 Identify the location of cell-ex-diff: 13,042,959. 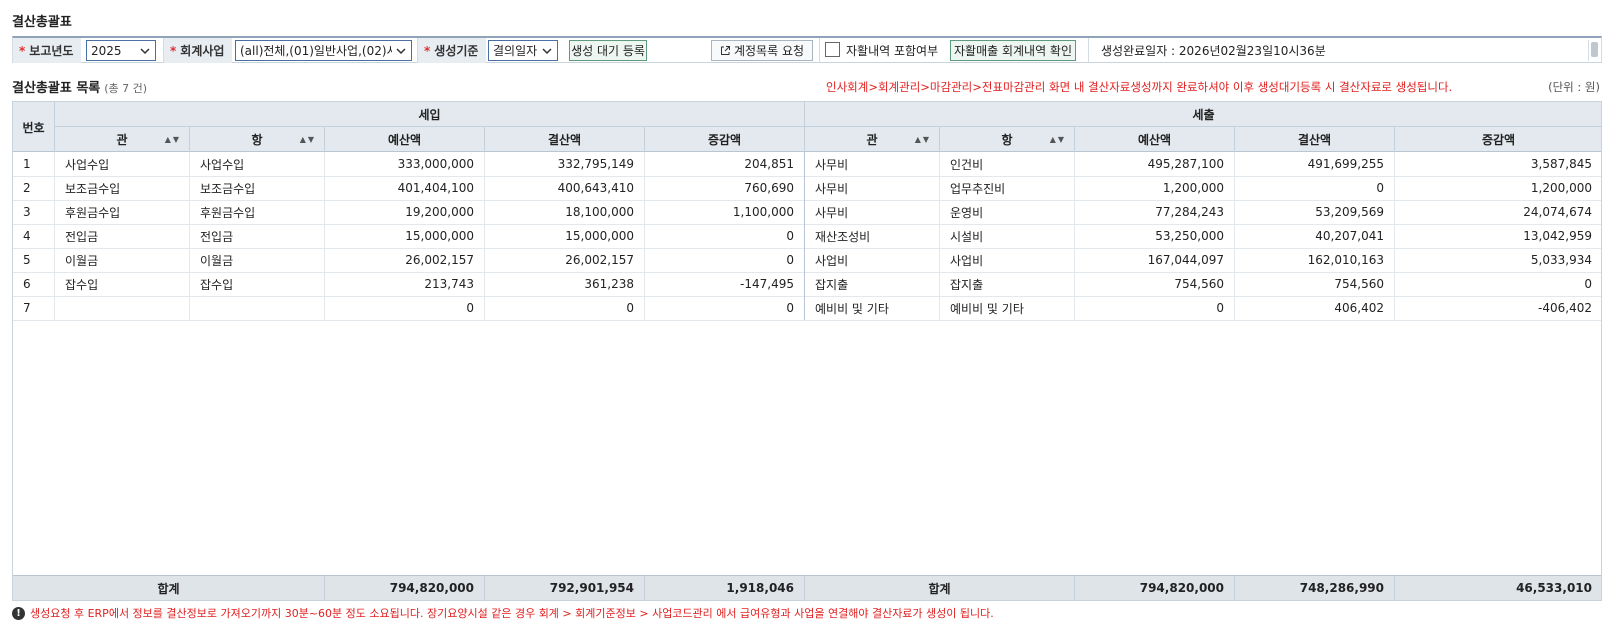
(1557, 236).